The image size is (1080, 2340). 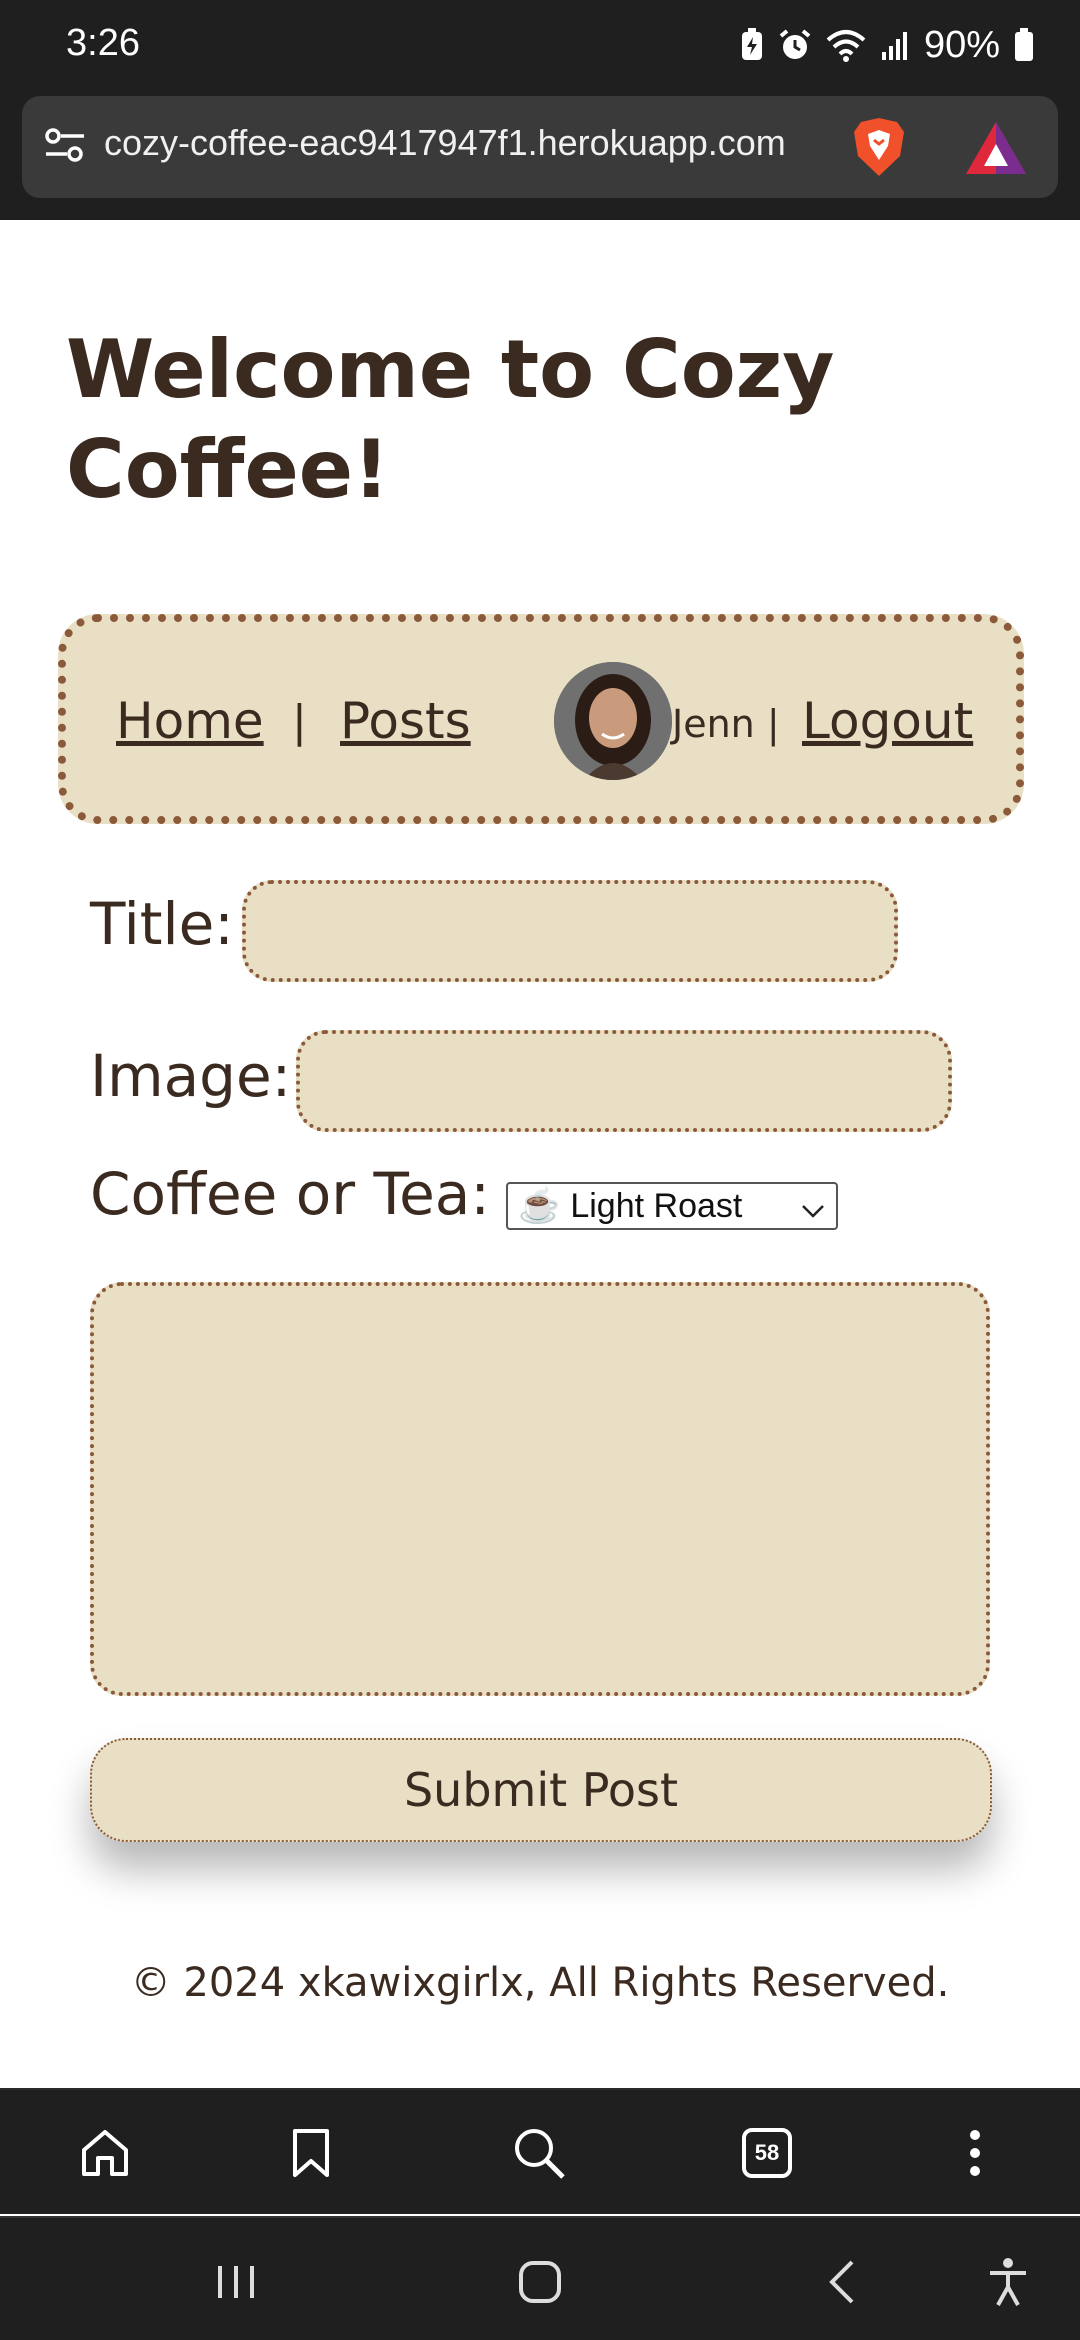 I want to click on home-icon, so click(x=105, y=2153).